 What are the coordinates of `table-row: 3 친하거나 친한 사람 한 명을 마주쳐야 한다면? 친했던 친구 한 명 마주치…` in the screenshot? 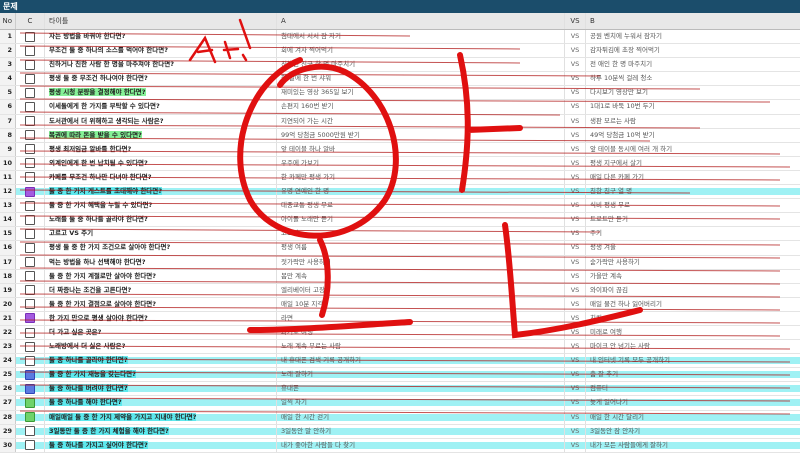 It's located at (400, 65).